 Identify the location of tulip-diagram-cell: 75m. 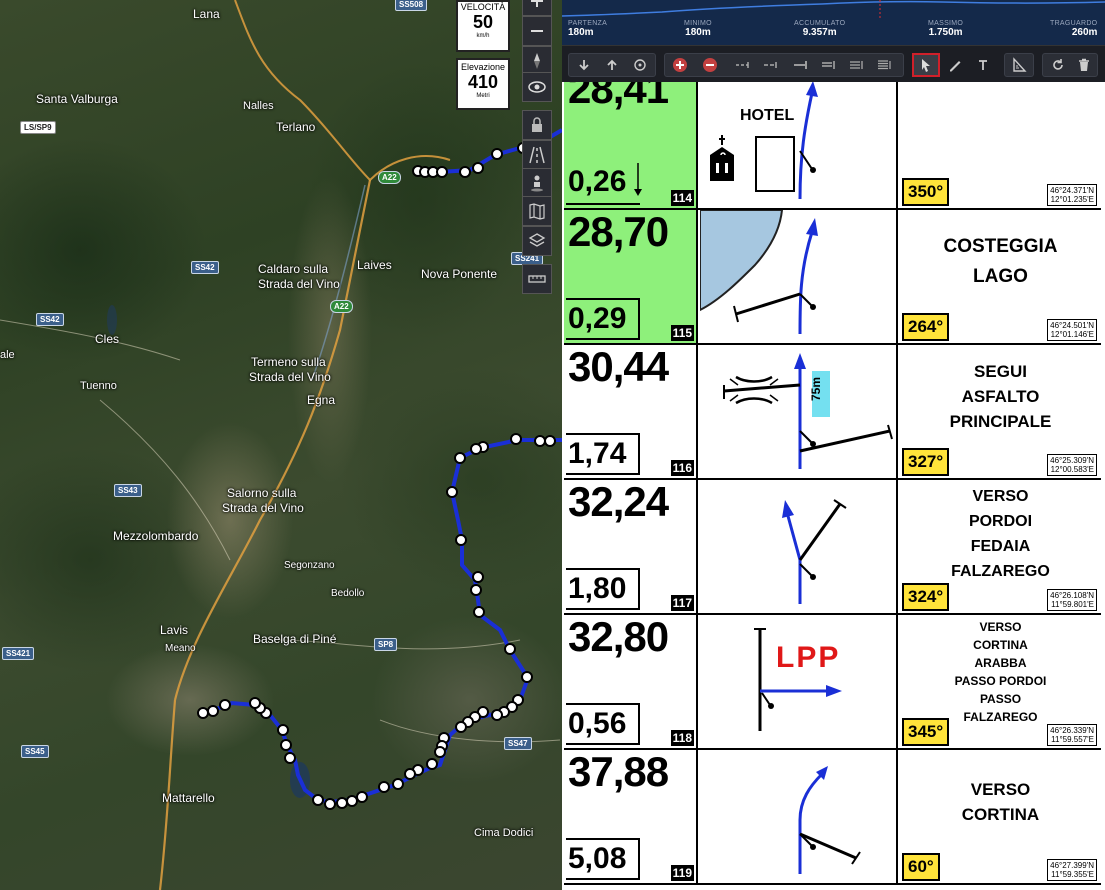
(799, 411).